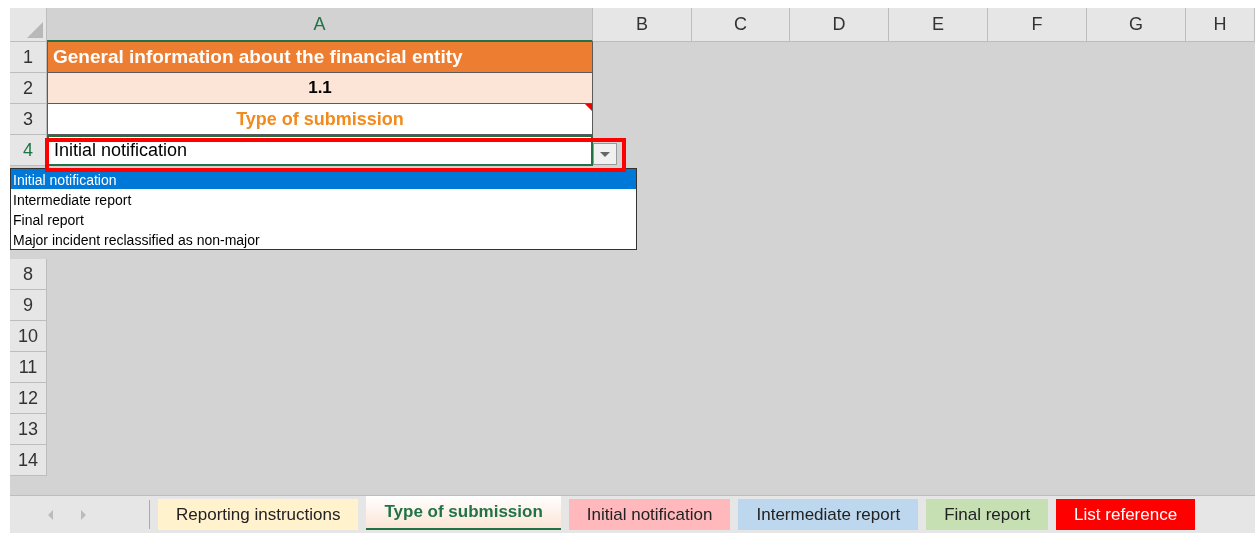 The height and width of the screenshot is (538, 1255). I want to click on column-header: A, so click(320, 25).